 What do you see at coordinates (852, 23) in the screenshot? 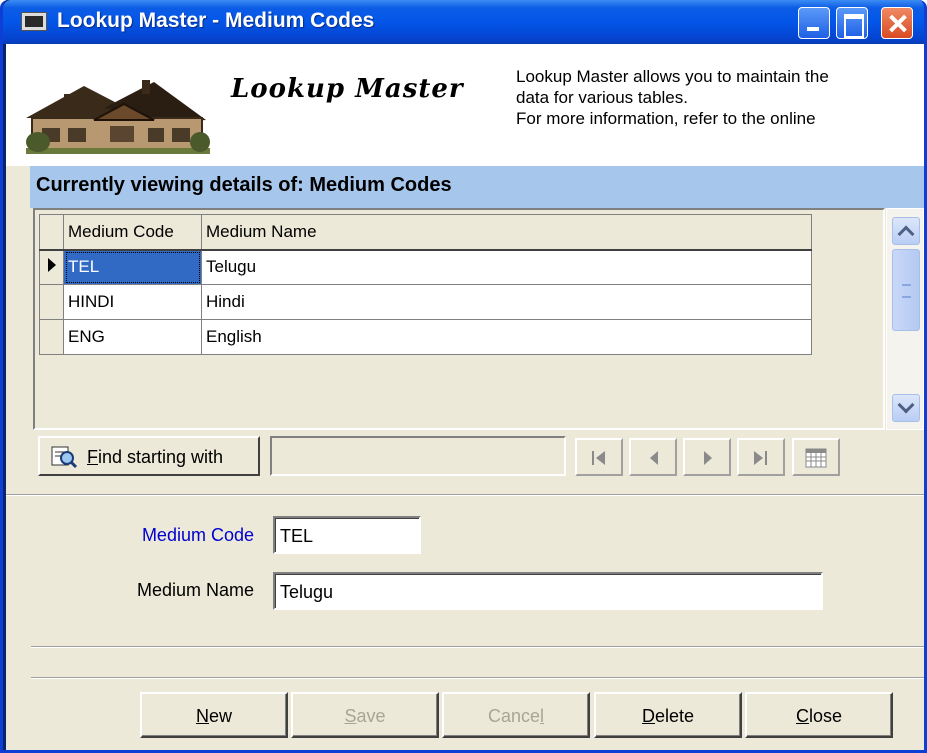
I see `maximize-button` at bounding box center [852, 23].